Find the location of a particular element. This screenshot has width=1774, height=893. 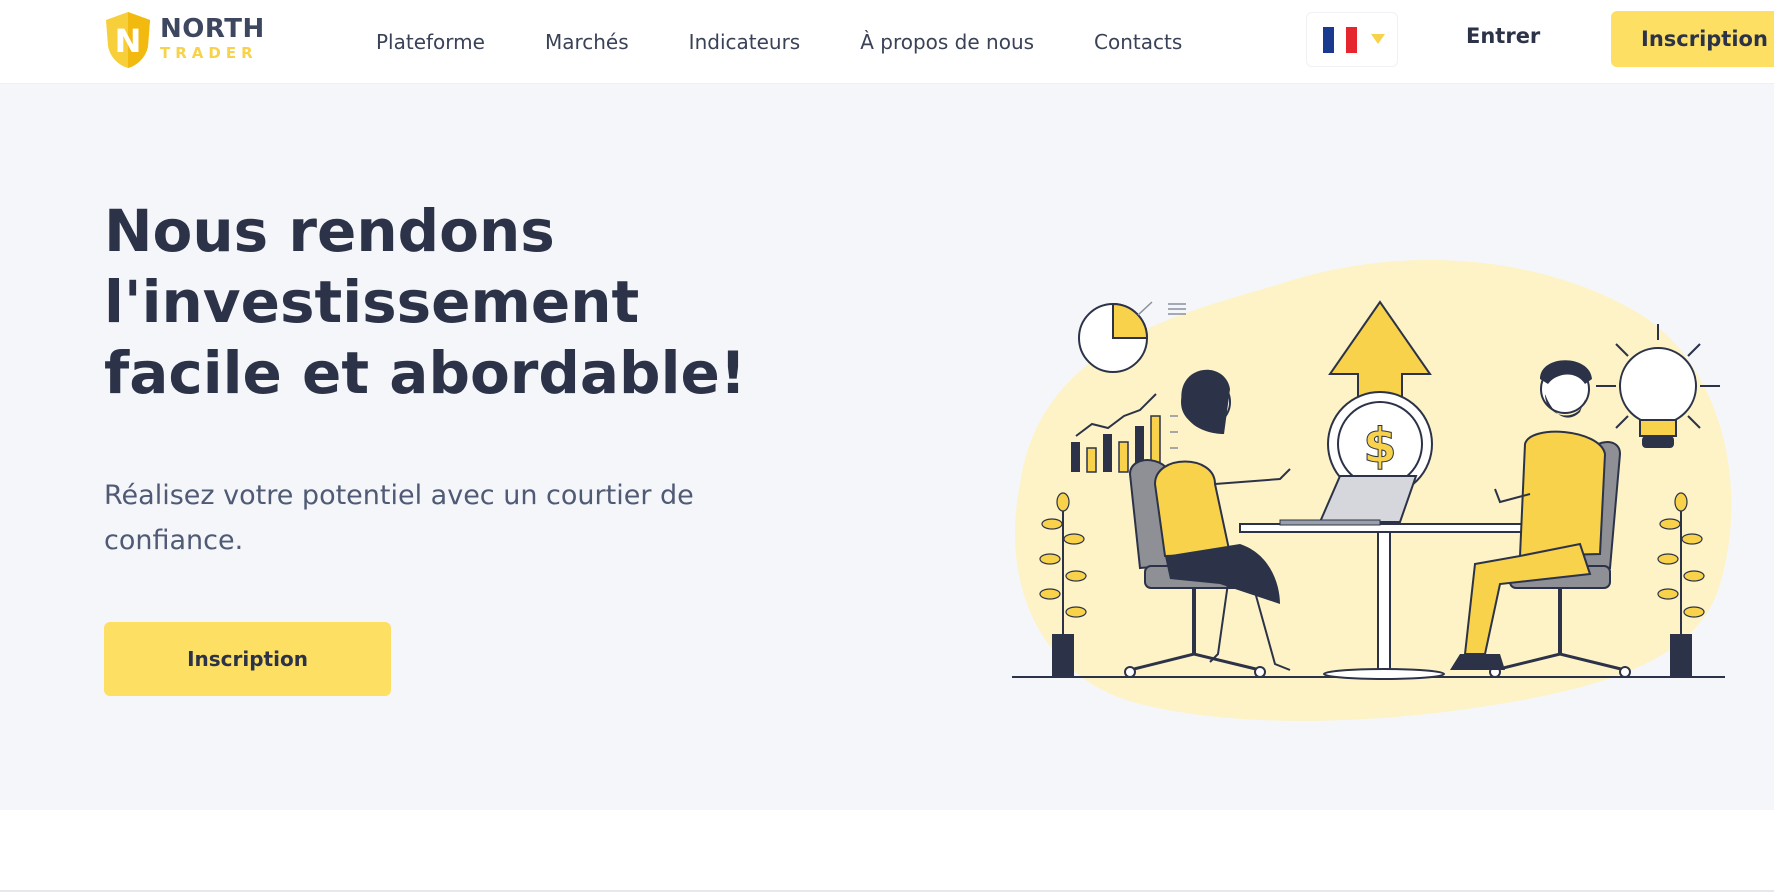

next-section is located at coordinates (887, 851).